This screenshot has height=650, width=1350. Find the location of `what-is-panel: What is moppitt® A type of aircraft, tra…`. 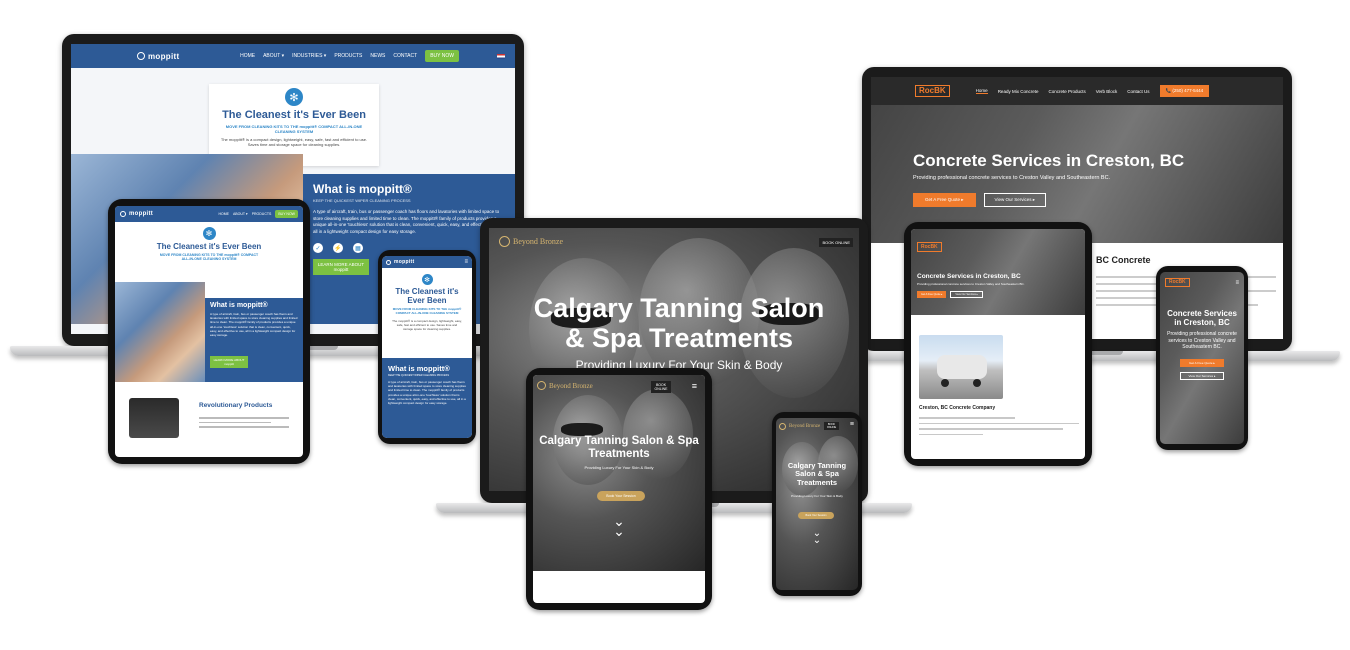

what-is-panel: What is moppitt® A type of aircraft, tra… is located at coordinates (254, 340).